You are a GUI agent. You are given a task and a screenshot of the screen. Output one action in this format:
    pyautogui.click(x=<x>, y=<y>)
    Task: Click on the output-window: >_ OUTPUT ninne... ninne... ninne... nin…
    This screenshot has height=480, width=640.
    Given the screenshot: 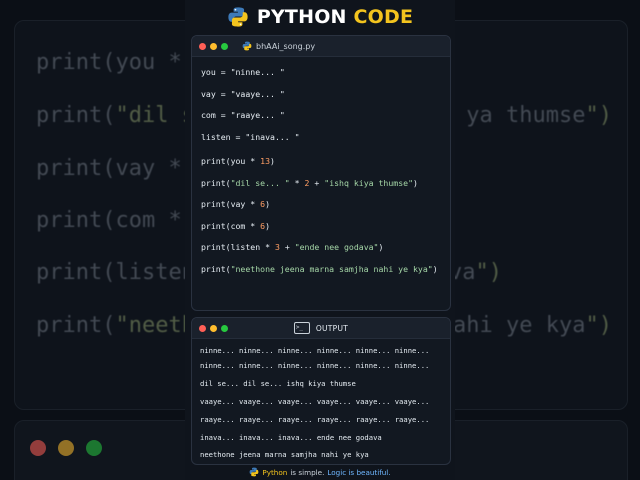 What is the action you would take?
    pyautogui.click(x=321, y=391)
    